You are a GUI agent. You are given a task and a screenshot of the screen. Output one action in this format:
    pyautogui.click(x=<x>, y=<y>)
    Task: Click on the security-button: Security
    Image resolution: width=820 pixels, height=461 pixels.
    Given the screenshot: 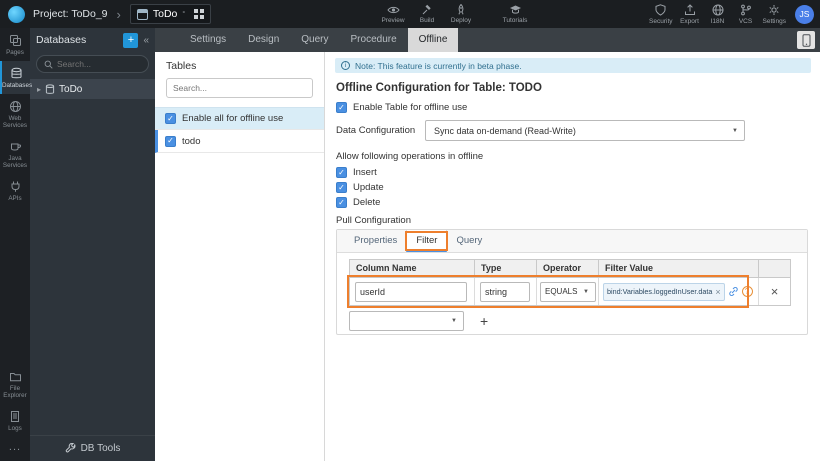 What is the action you would take?
    pyautogui.click(x=661, y=14)
    